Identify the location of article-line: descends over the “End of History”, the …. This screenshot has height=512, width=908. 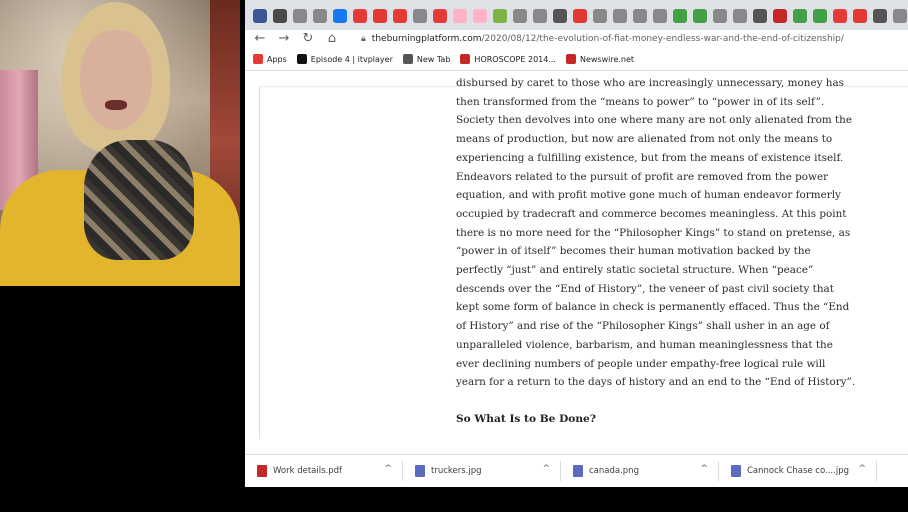
(645, 288).